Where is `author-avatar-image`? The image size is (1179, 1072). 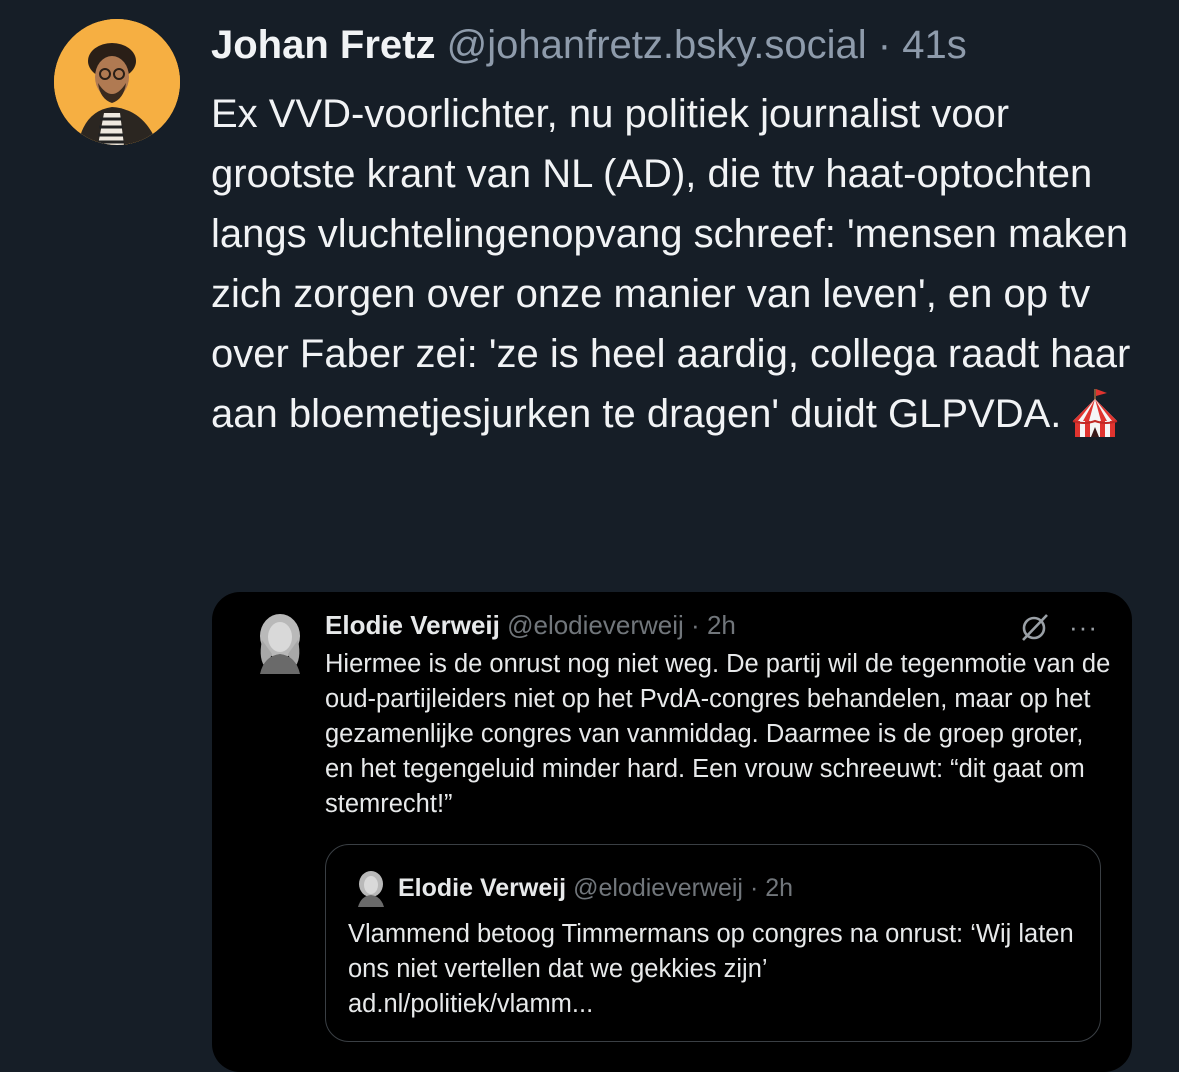
author-avatar-image is located at coordinates (117, 82).